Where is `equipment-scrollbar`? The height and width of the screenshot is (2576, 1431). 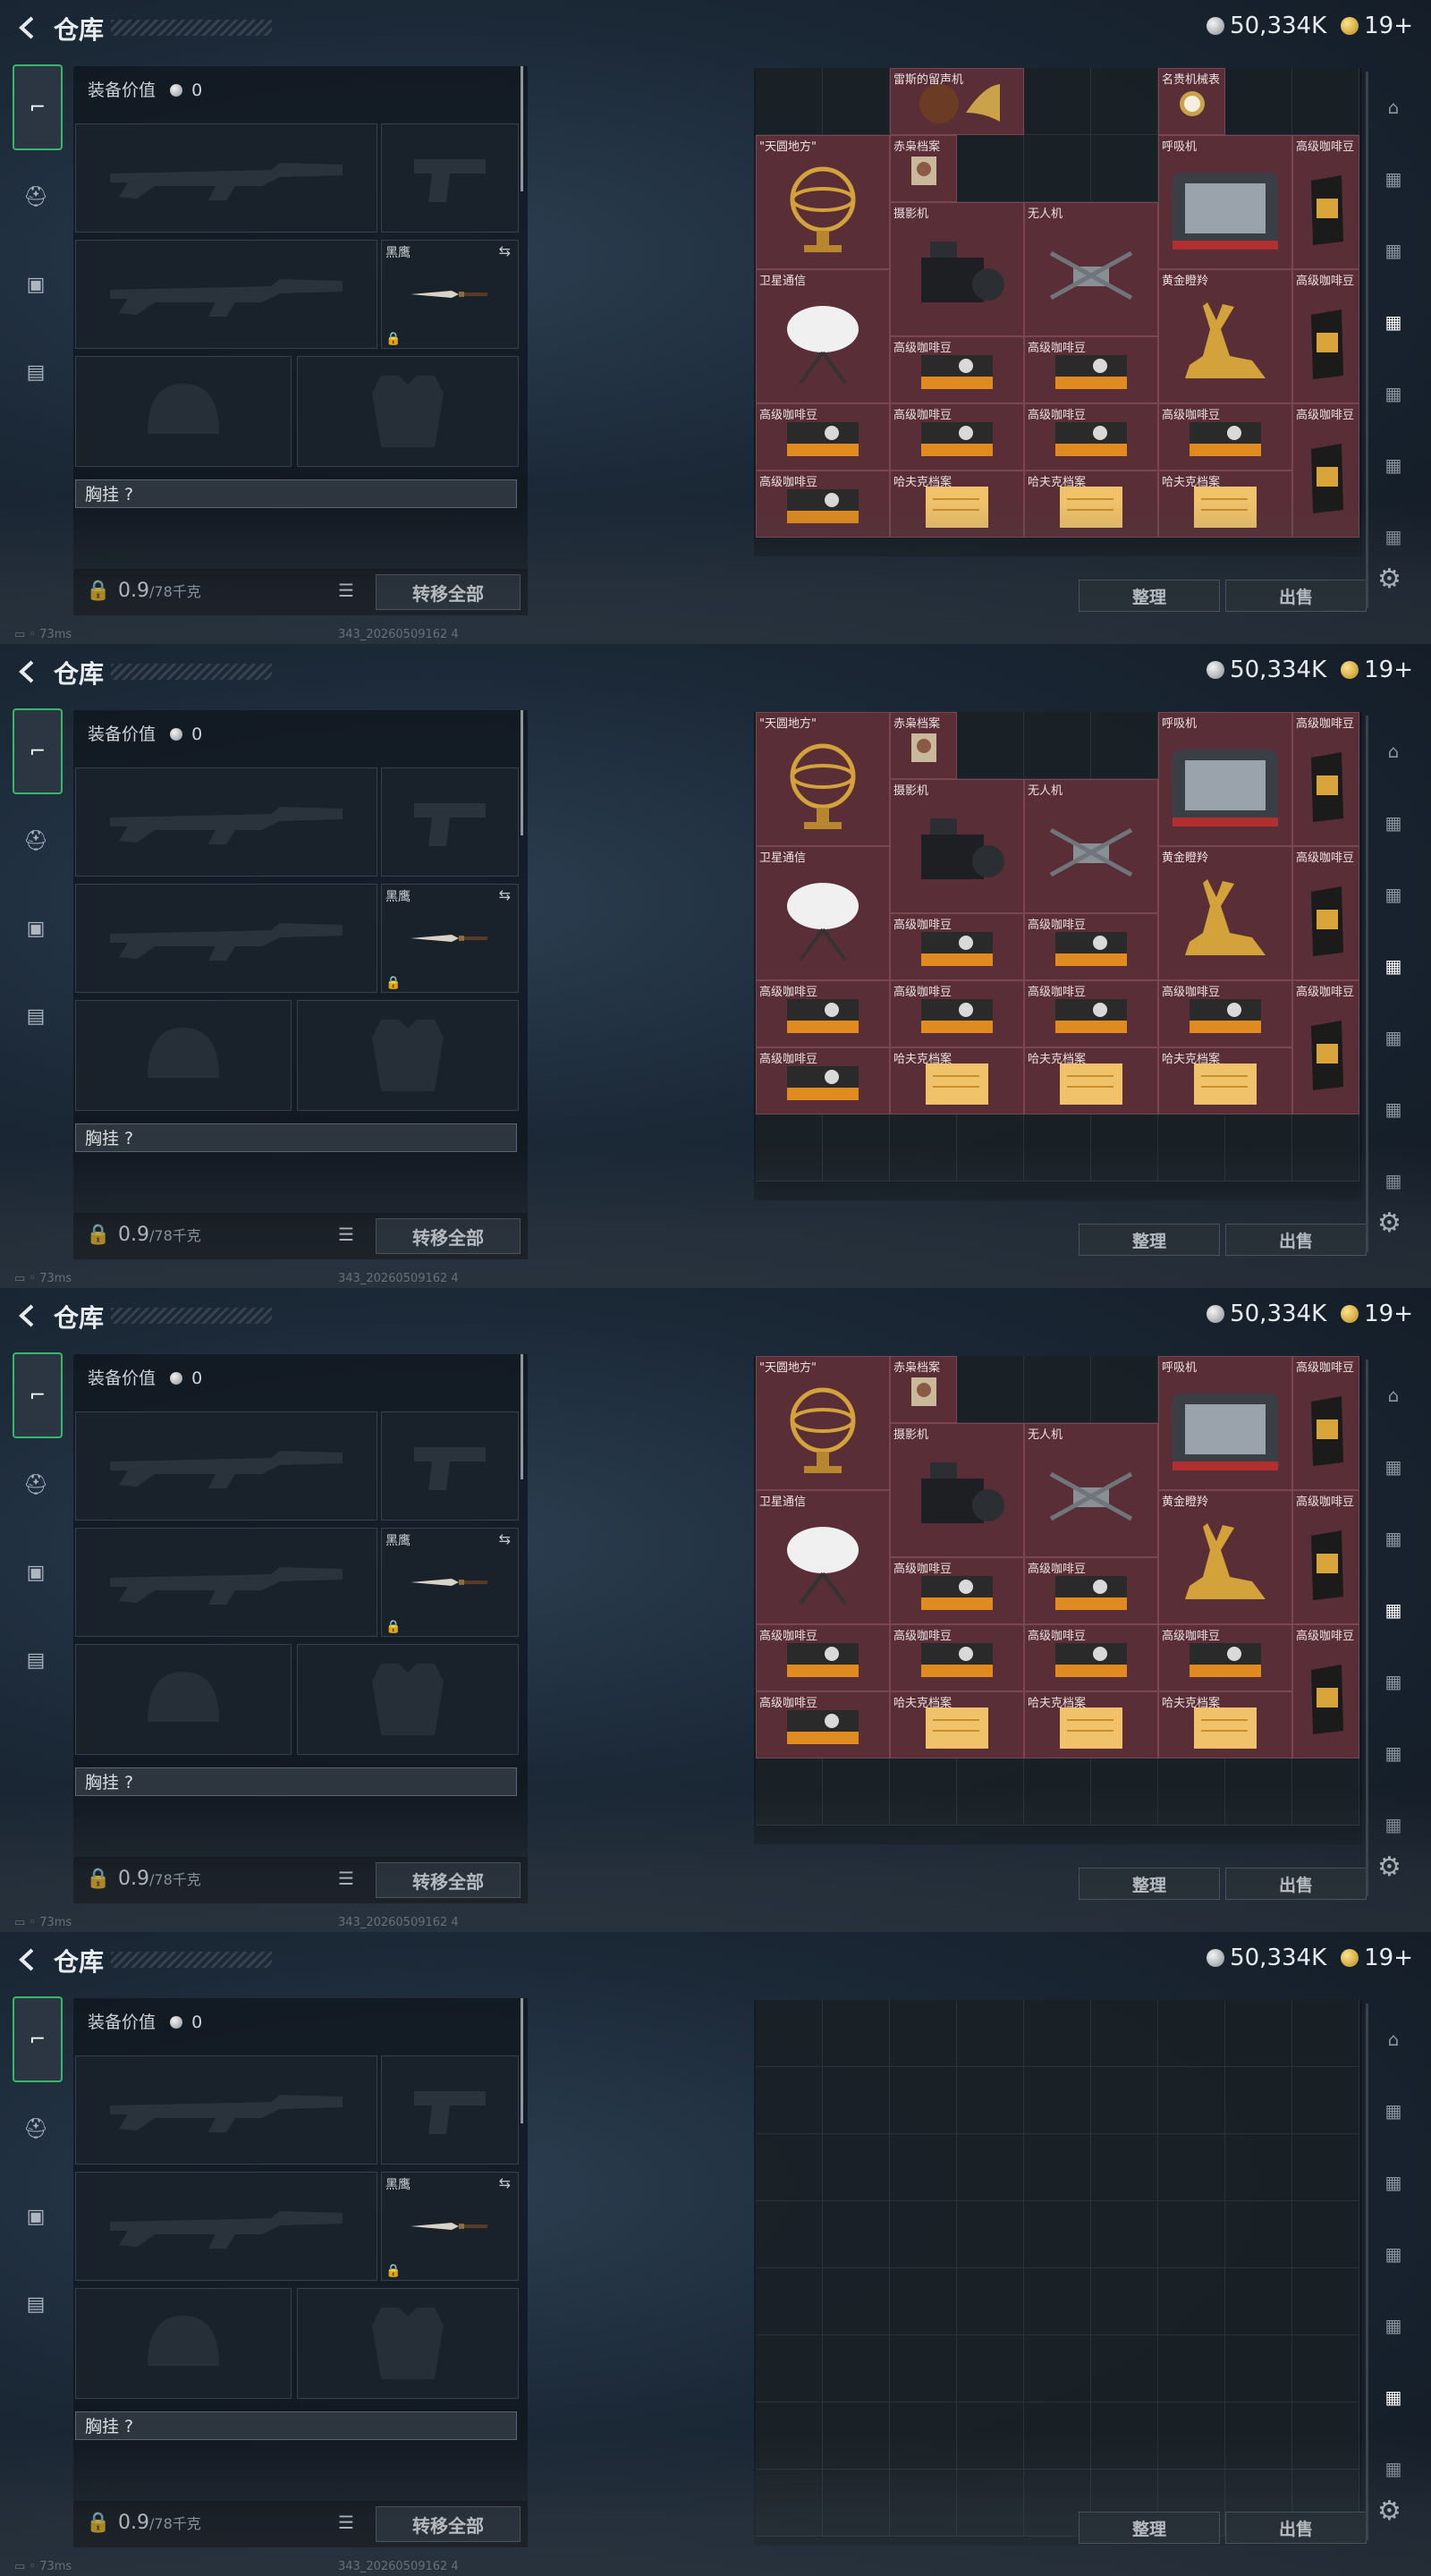 equipment-scrollbar is located at coordinates (522, 128).